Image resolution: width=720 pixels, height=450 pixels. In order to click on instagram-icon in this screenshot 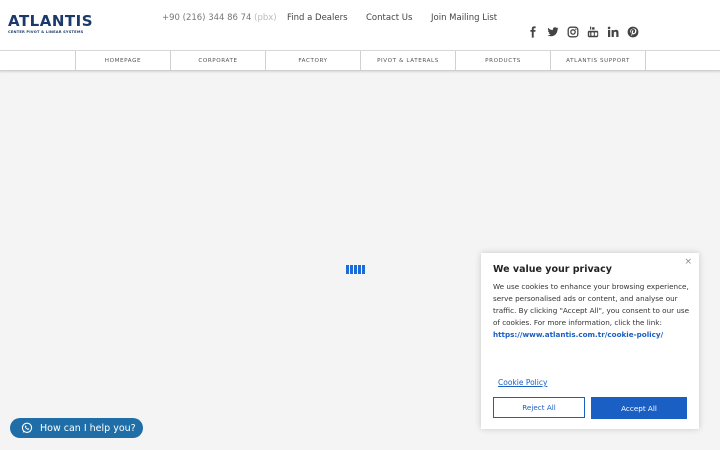, I will do `click(573, 32)`.